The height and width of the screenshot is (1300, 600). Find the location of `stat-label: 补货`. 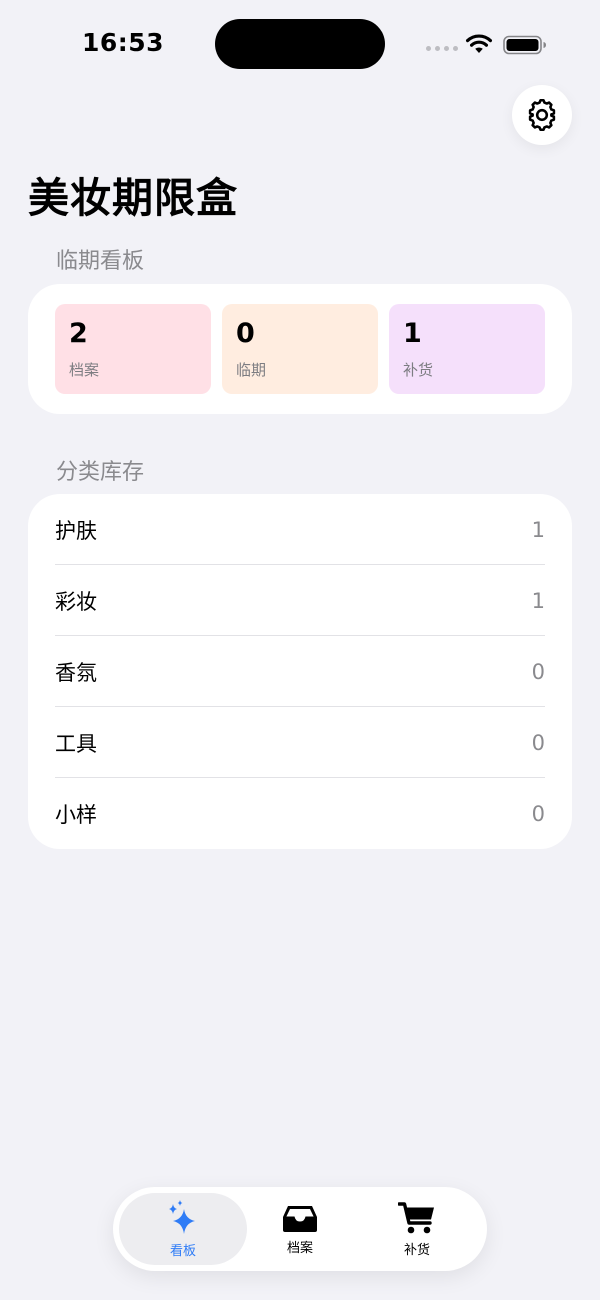

stat-label: 补货 is located at coordinates (418, 370).